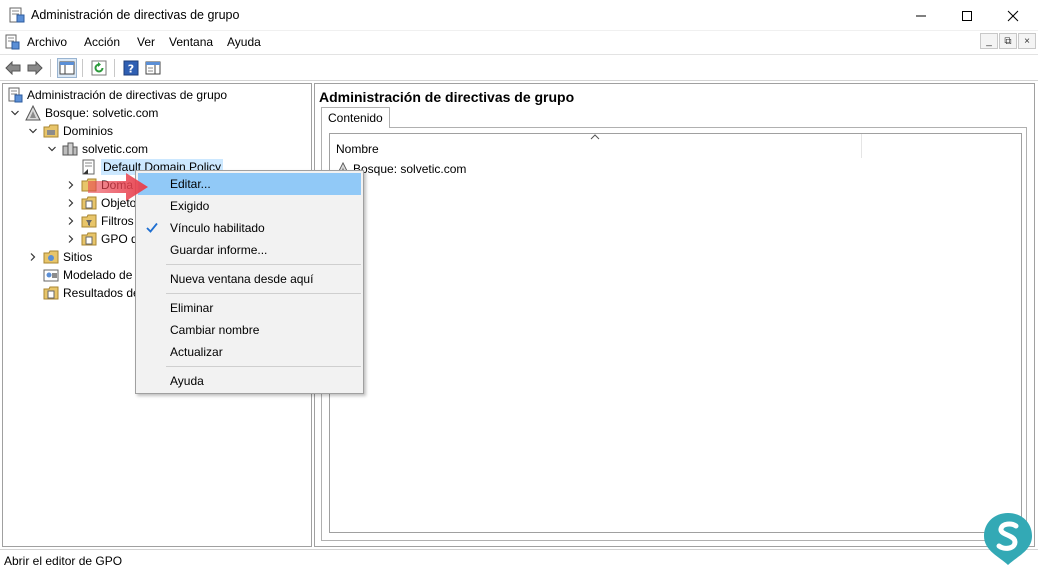  Describe the element at coordinates (99, 221) in the screenshot. I see `tree-item-child-3: Filtros` at that location.